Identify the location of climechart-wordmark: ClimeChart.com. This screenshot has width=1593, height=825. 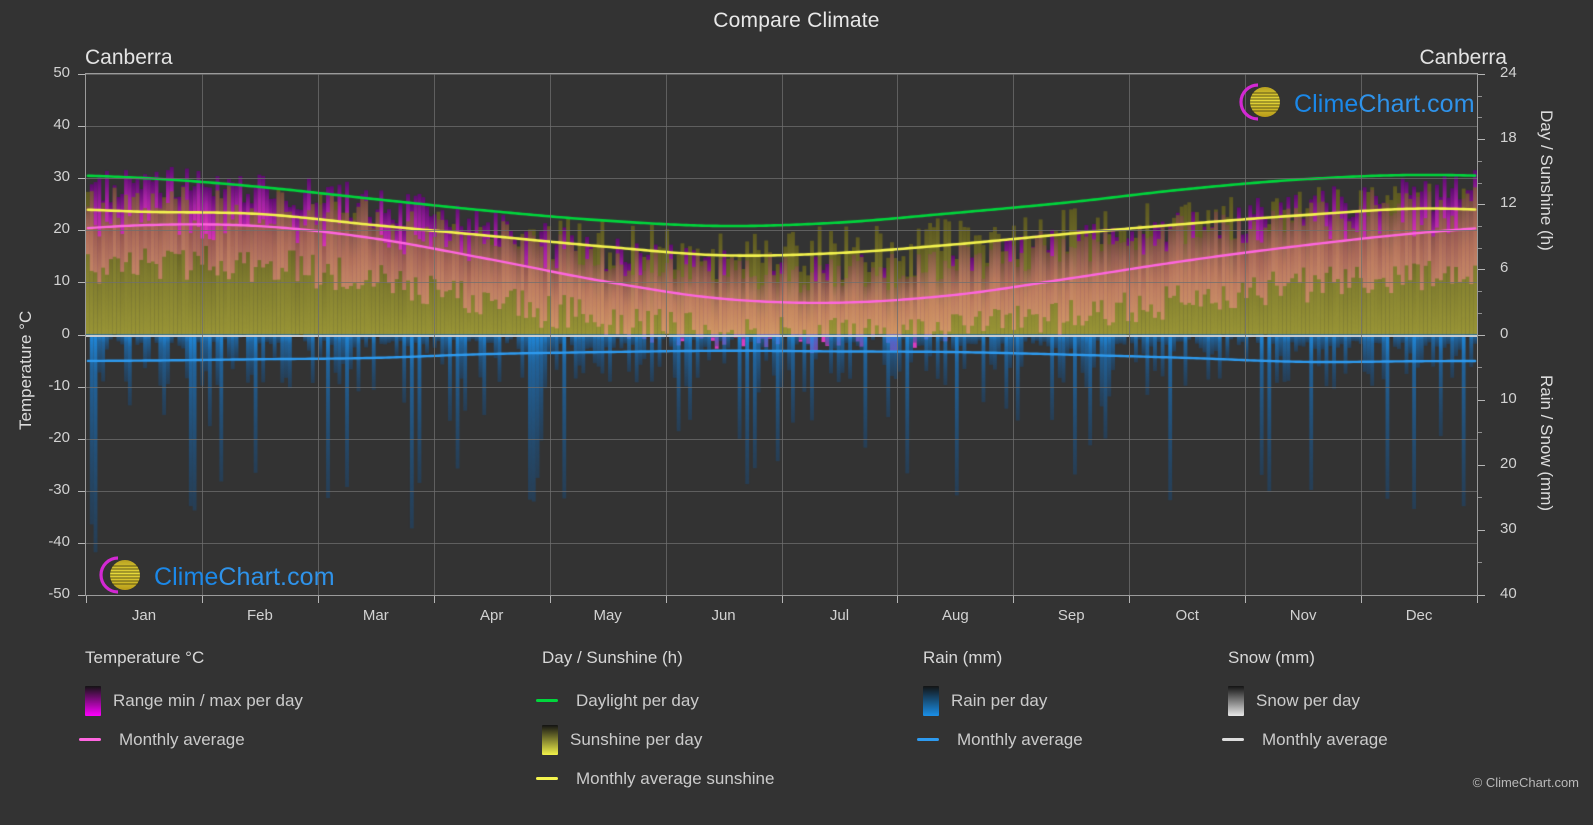
(244, 577).